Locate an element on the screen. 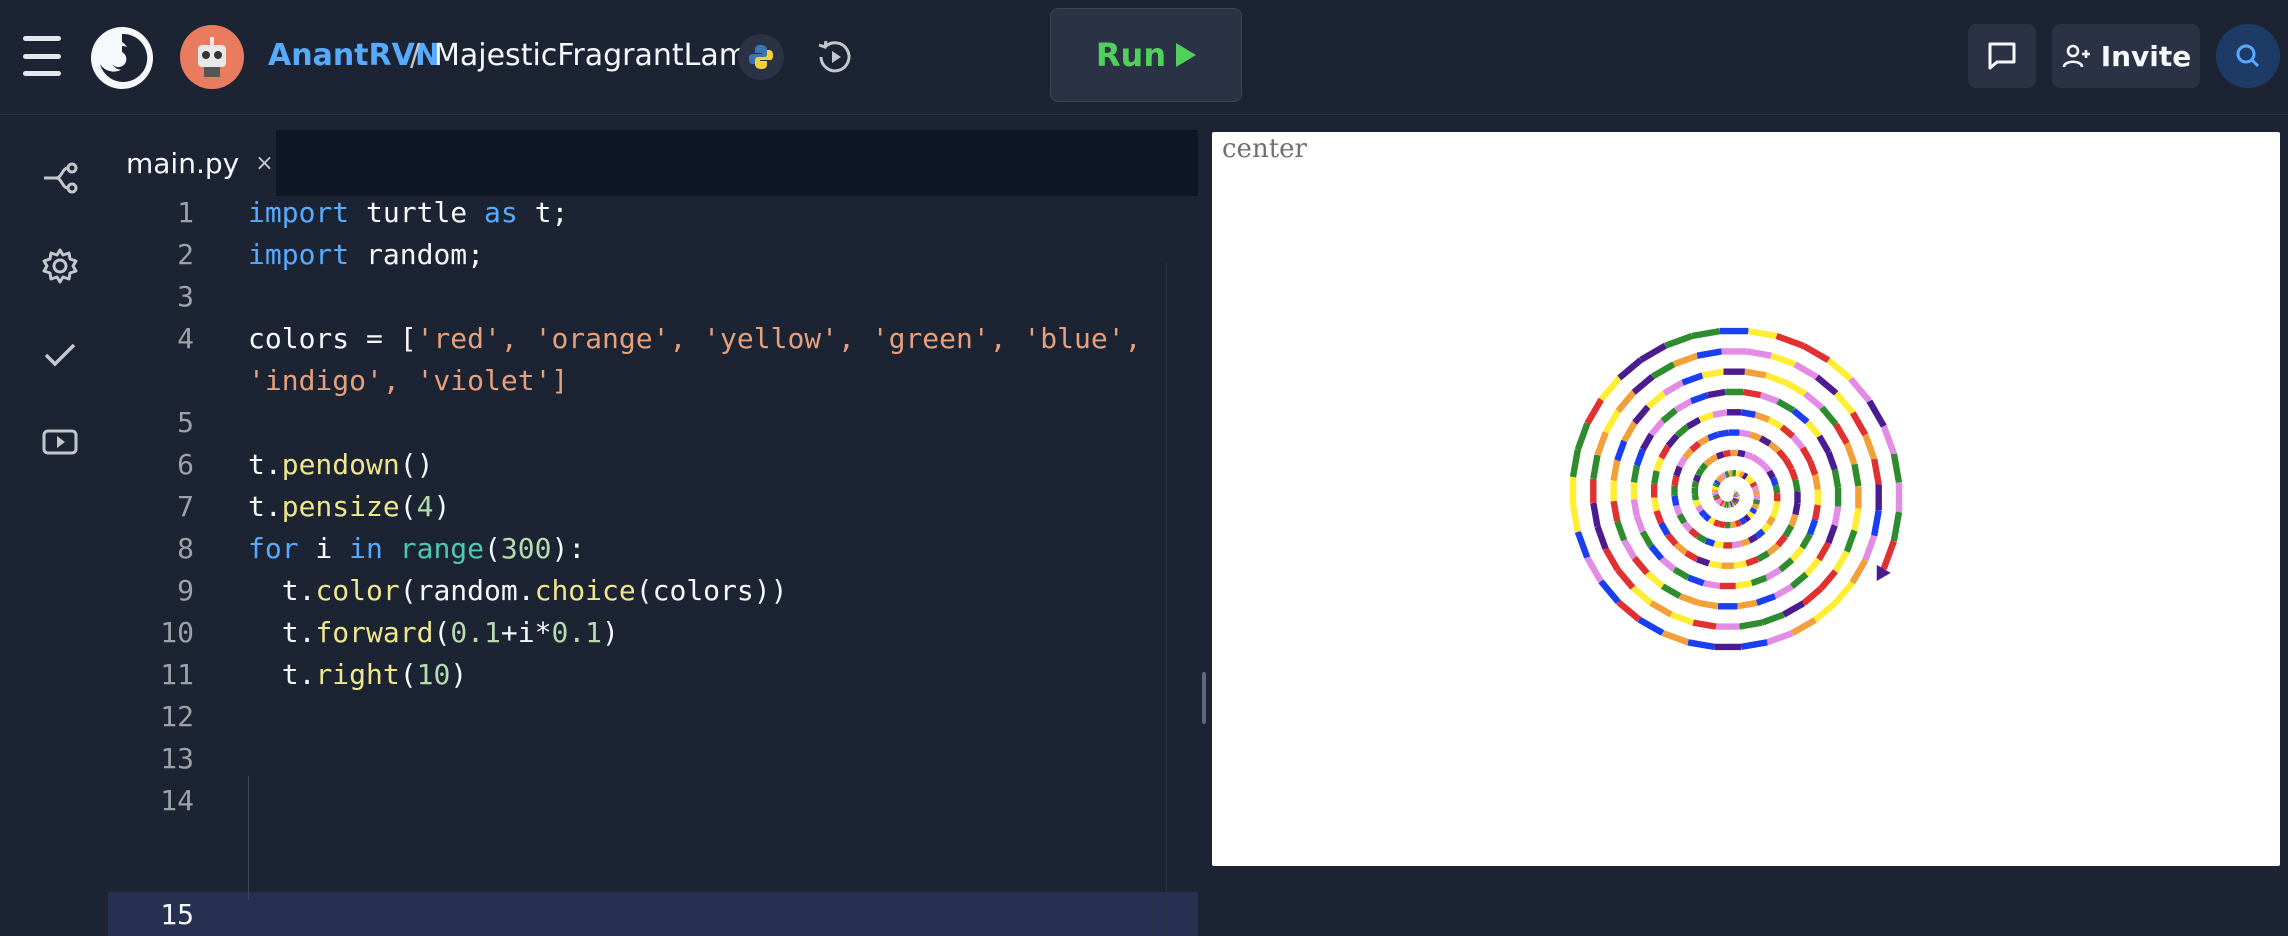 Image resolution: width=2288 pixels, height=936 pixels. code-line: import random; is located at coordinates (366, 254).